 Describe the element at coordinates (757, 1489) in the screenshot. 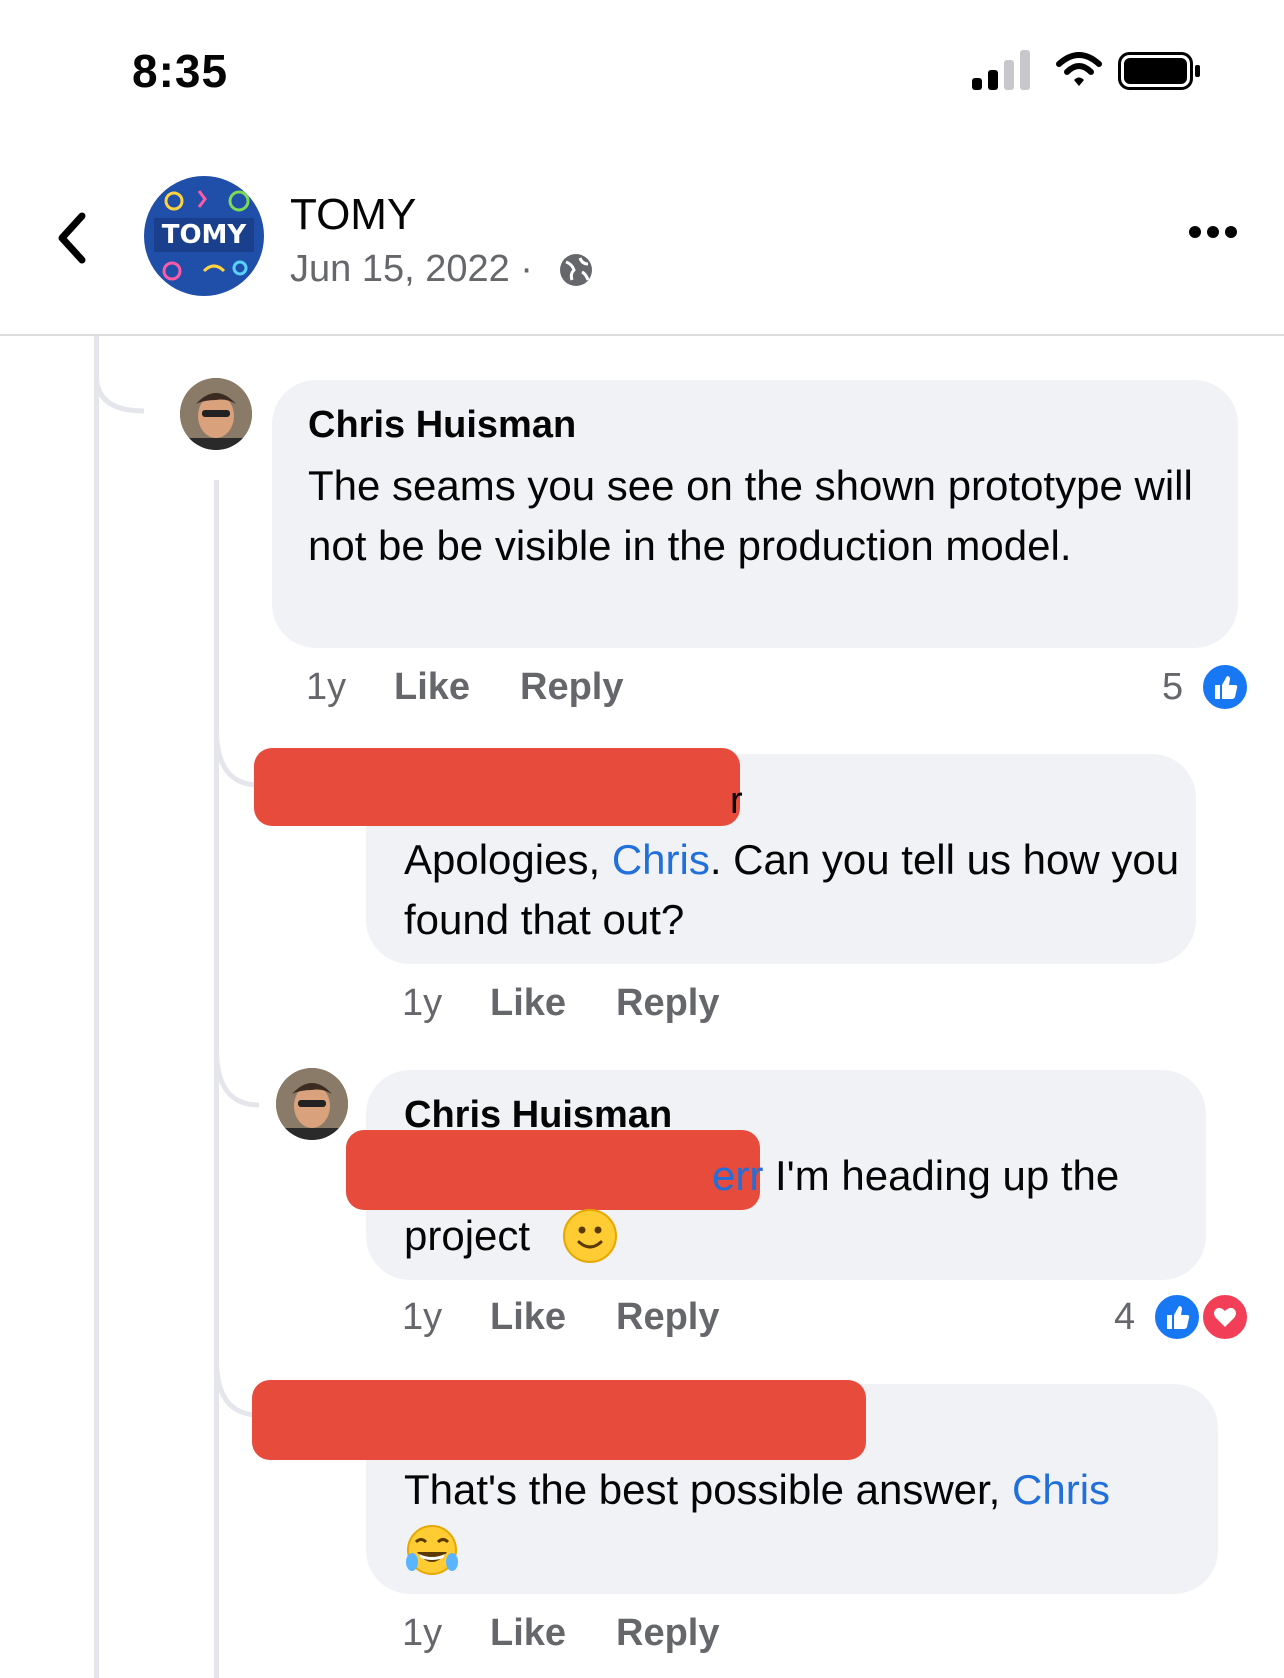

I see `comment-text: That's the best possible answer, Chris` at that location.